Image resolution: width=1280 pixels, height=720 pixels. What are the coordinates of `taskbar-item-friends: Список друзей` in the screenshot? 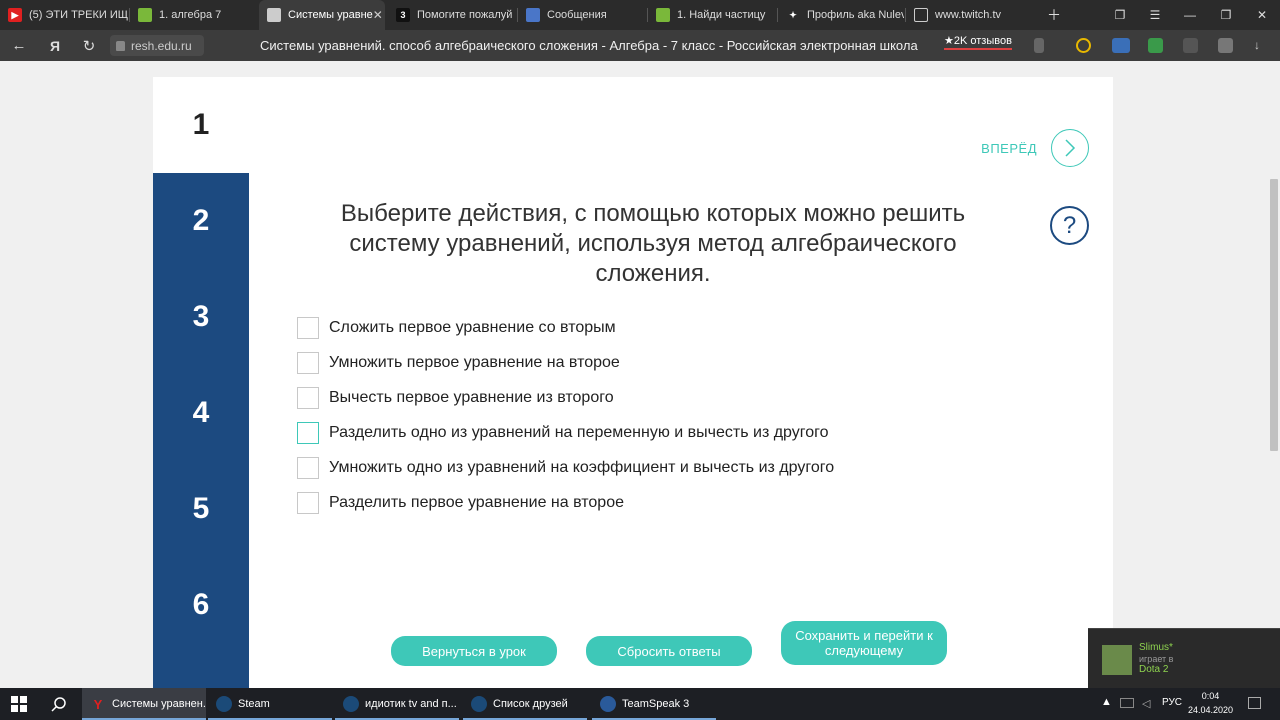 It's located at (525, 704).